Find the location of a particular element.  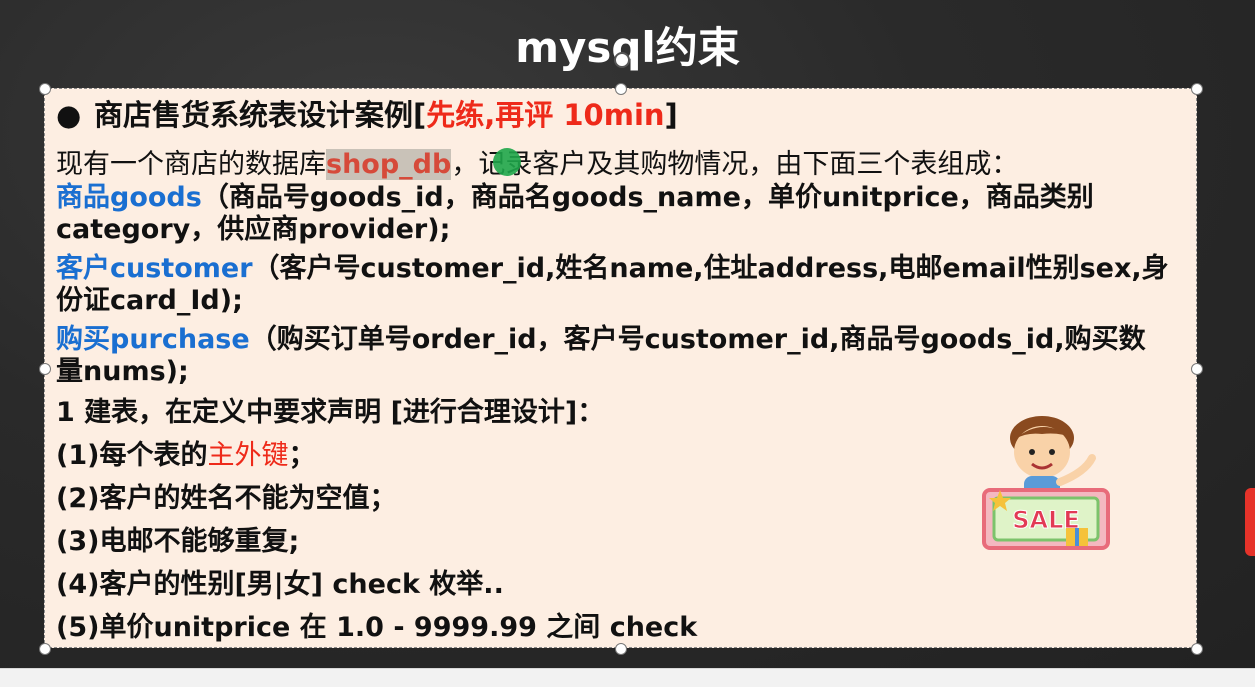

requirement-3: (3)电邮不能够重复; is located at coordinates (178, 541).